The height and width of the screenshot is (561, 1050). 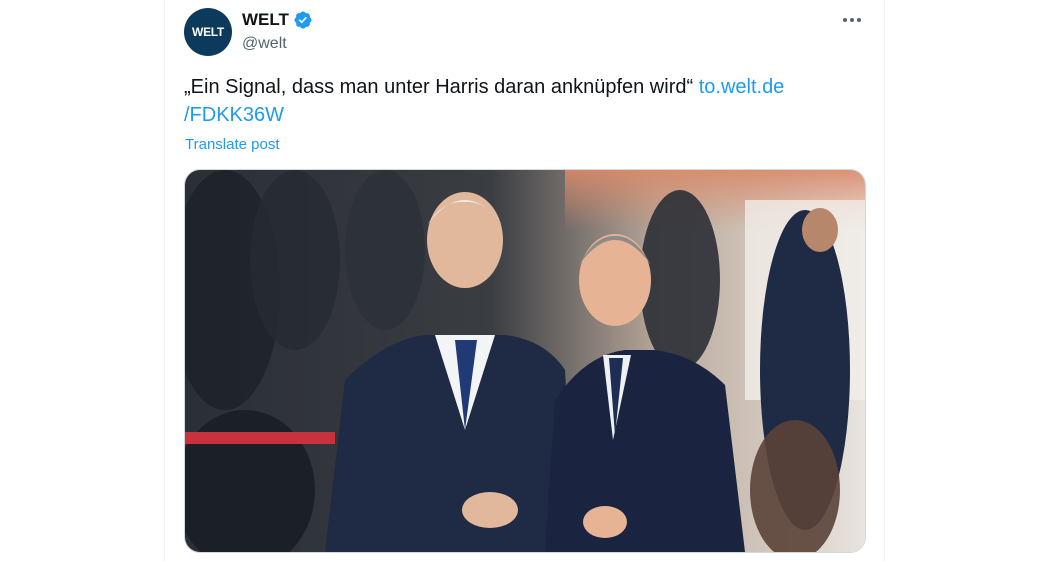 I want to click on more-options-button, so click(x=852, y=20).